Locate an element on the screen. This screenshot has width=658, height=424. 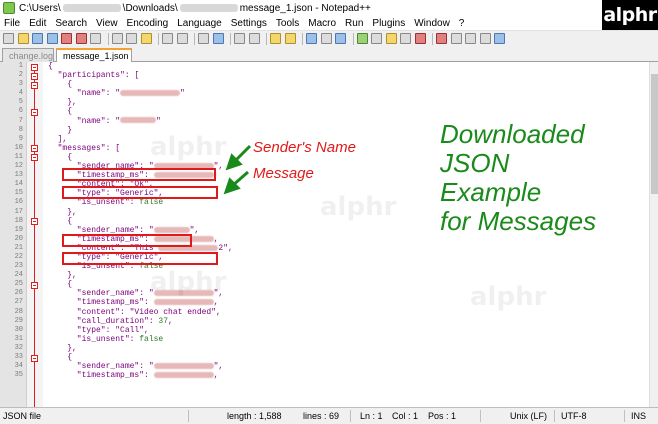
code-token: ], is located at coordinates (58, 139).